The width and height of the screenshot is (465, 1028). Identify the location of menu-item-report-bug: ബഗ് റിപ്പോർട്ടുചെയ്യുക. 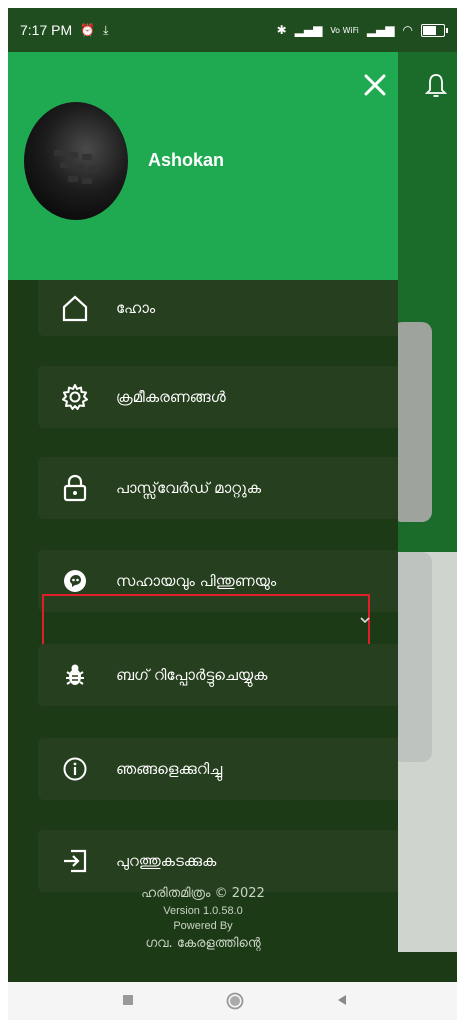
(218, 675).